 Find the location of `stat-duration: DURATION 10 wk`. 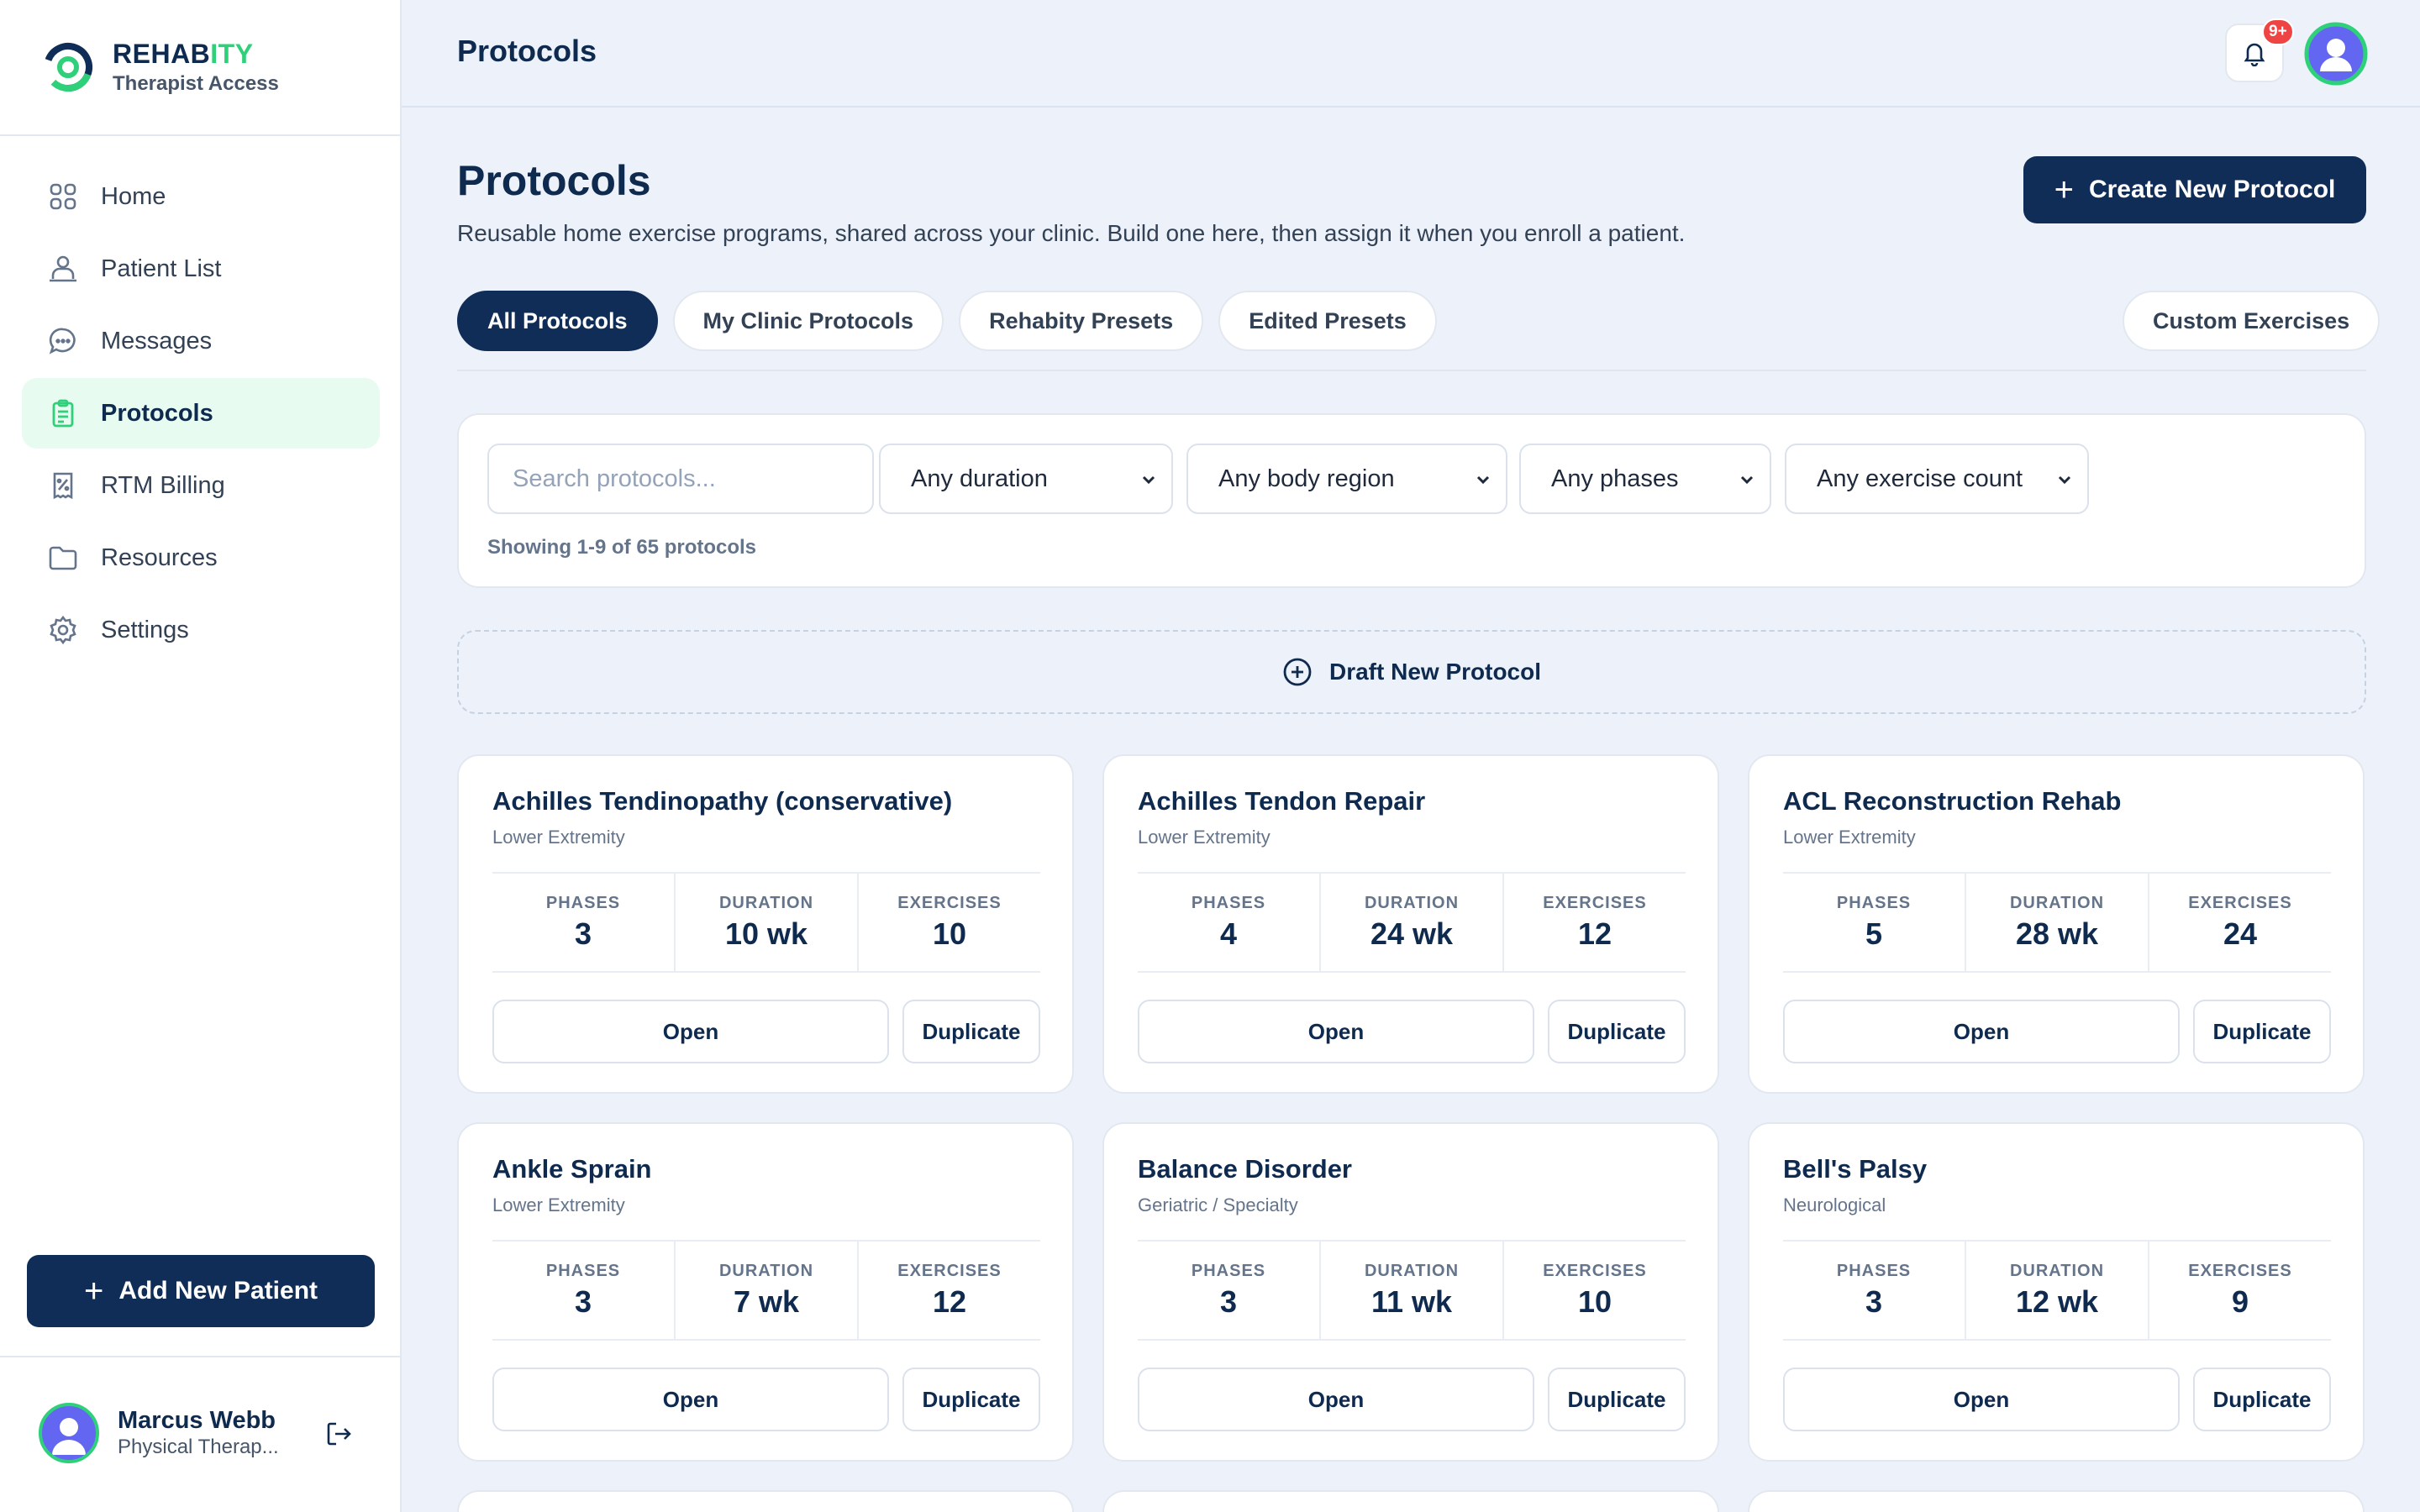

stat-duration: DURATION 10 wk is located at coordinates (767, 922).